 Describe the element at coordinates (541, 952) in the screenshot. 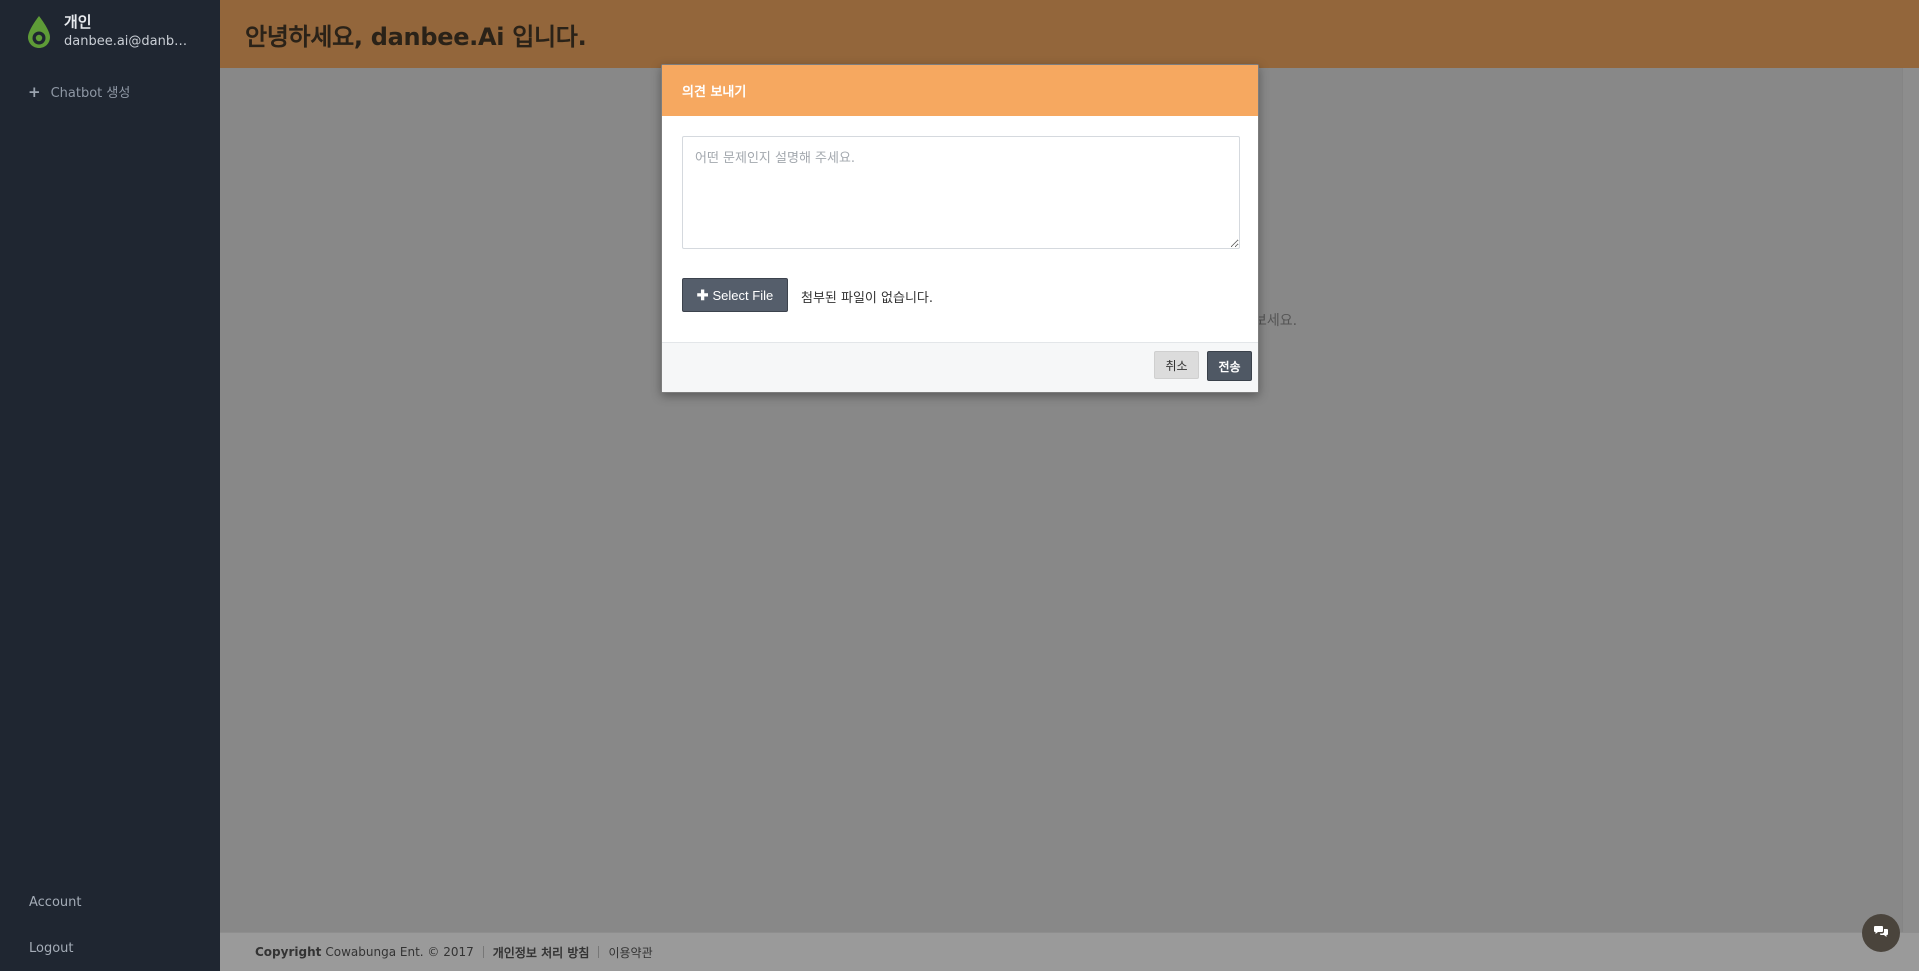

I see `privacy-policy-link: 개인정보 처리 방침` at that location.